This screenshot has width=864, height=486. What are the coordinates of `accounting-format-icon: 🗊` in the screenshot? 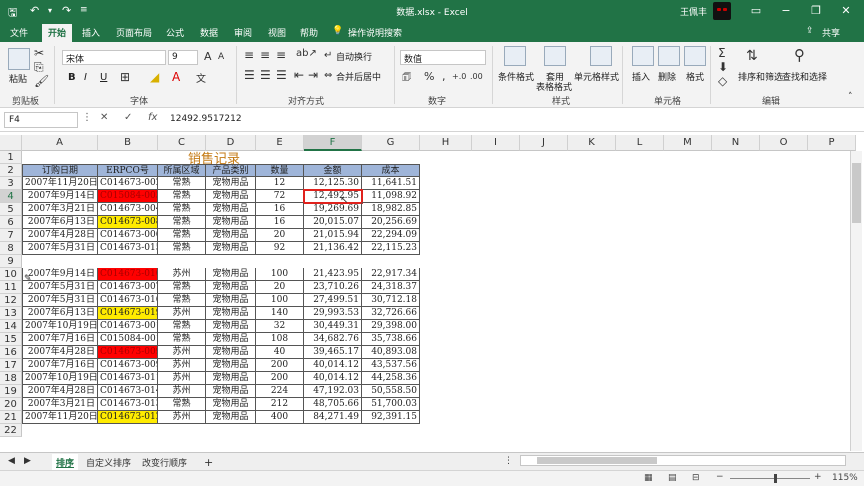 It's located at (406, 78).